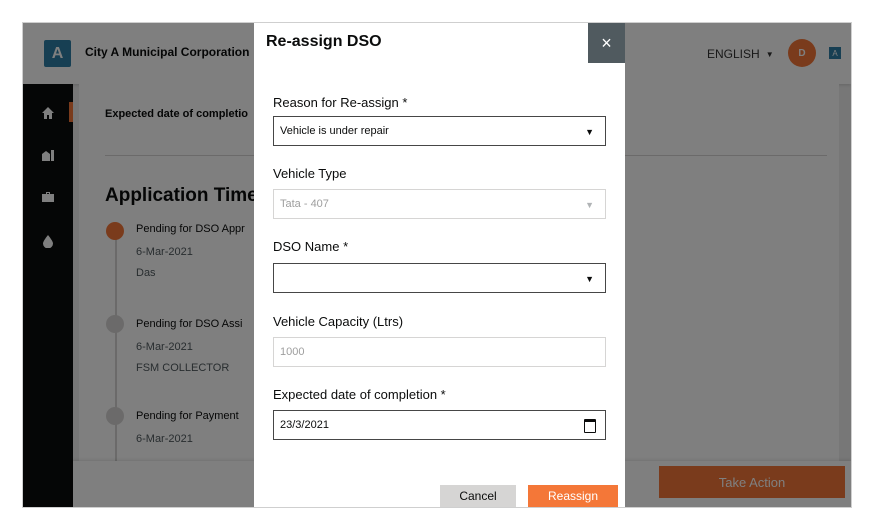 This screenshot has height=528, width=874. I want to click on reason-value: Vehicle is under repair, so click(334, 131).